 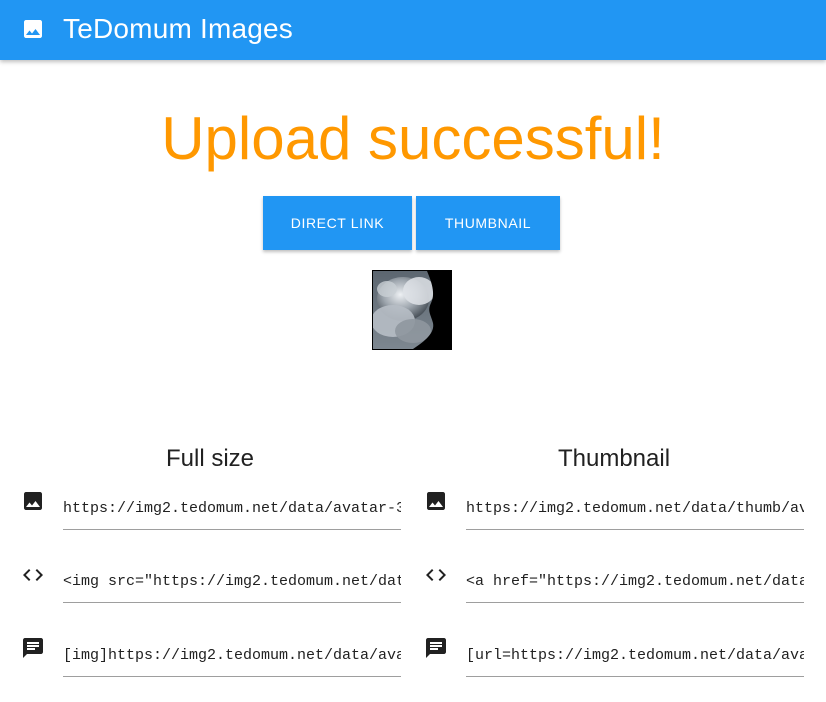 I want to click on direct-link-button: Direct link, so click(x=337, y=223).